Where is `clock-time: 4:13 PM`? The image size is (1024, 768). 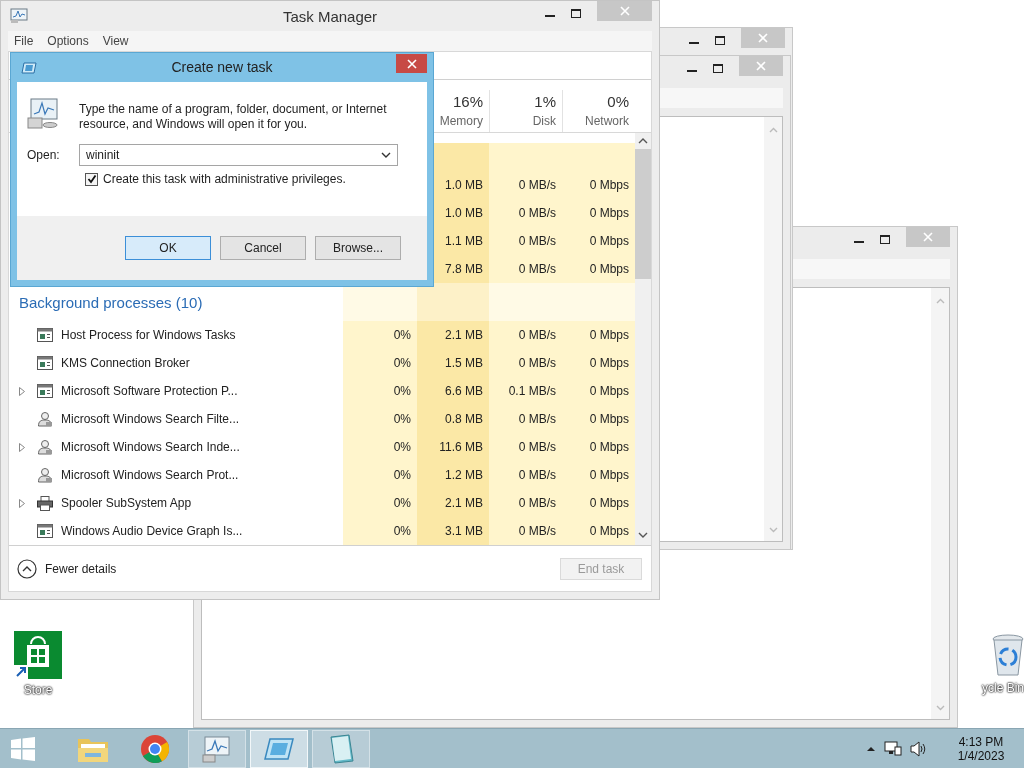
clock-time: 4:13 PM is located at coordinates (981, 741).